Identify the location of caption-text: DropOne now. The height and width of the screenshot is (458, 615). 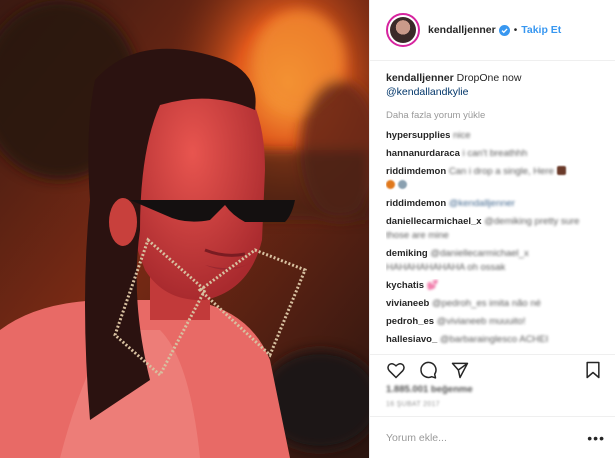
(489, 78).